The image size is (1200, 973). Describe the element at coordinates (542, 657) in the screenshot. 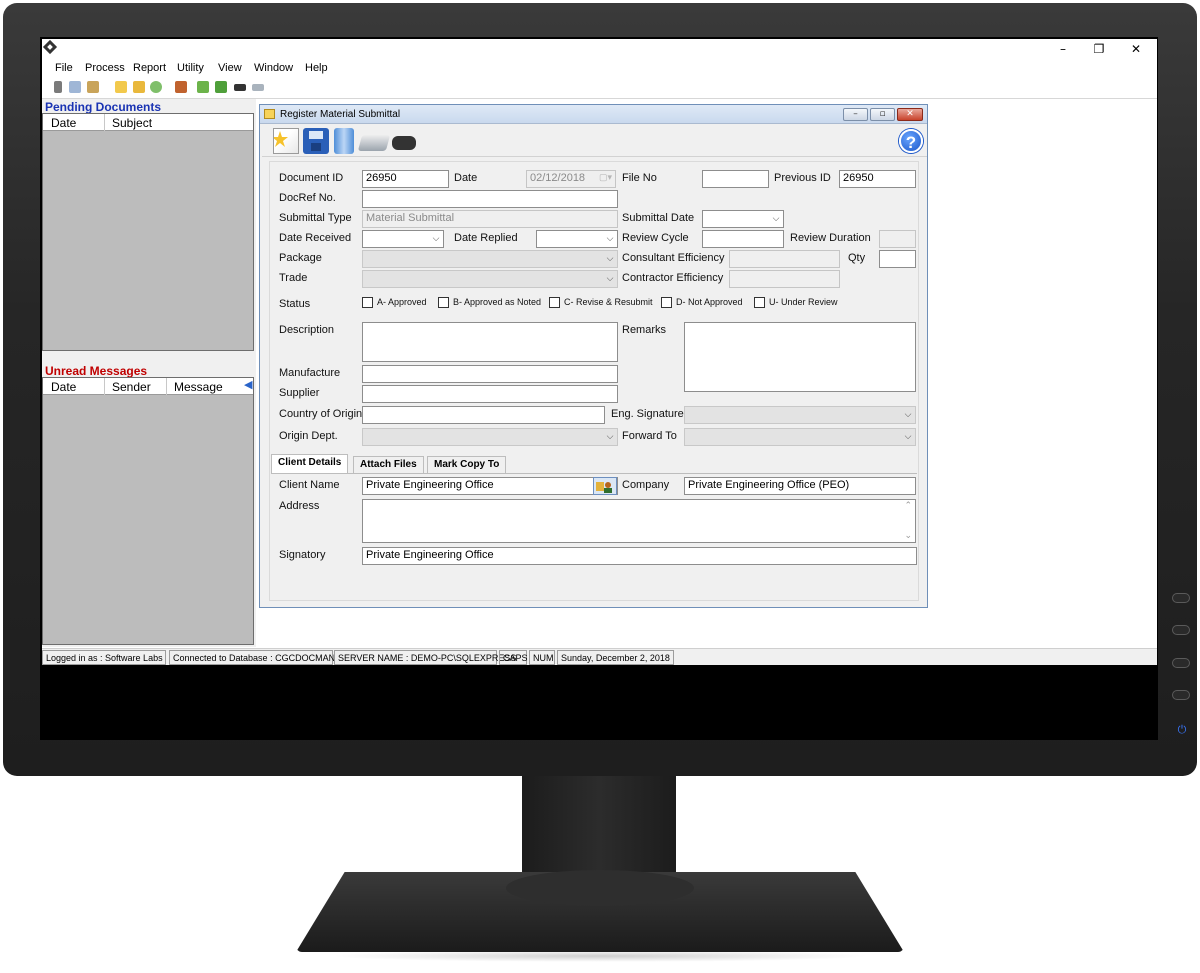

I see `status-num: NUM` at that location.